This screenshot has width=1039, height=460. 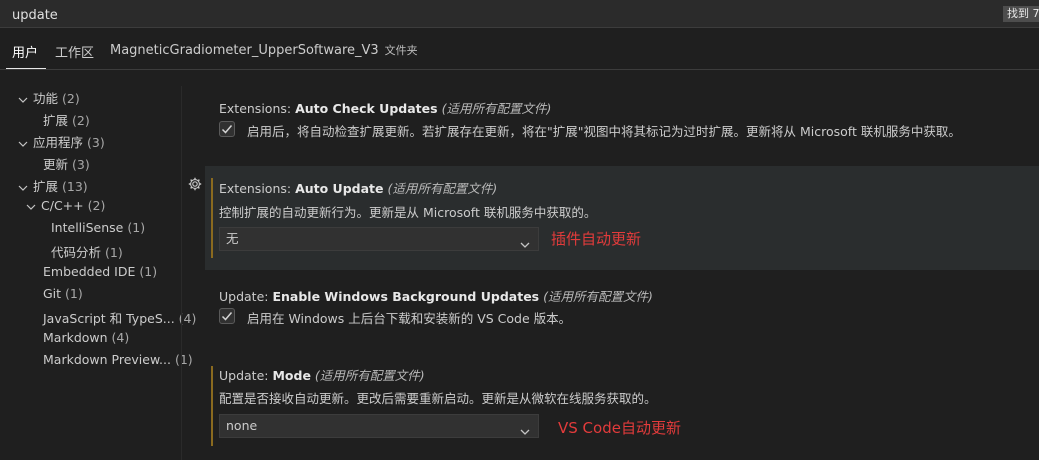 I want to click on active-tab-indicator, so click(x=26, y=68).